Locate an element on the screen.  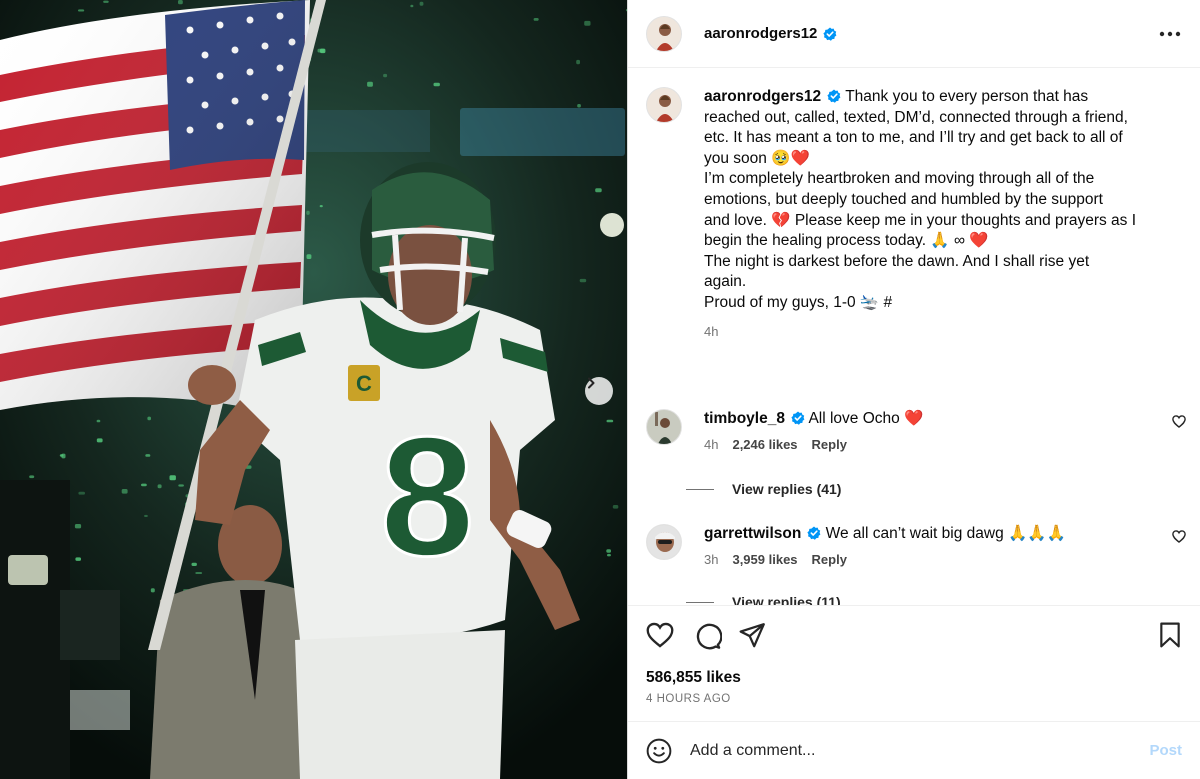
caption-username: aaronrodgers12 is located at coordinates (762, 96).